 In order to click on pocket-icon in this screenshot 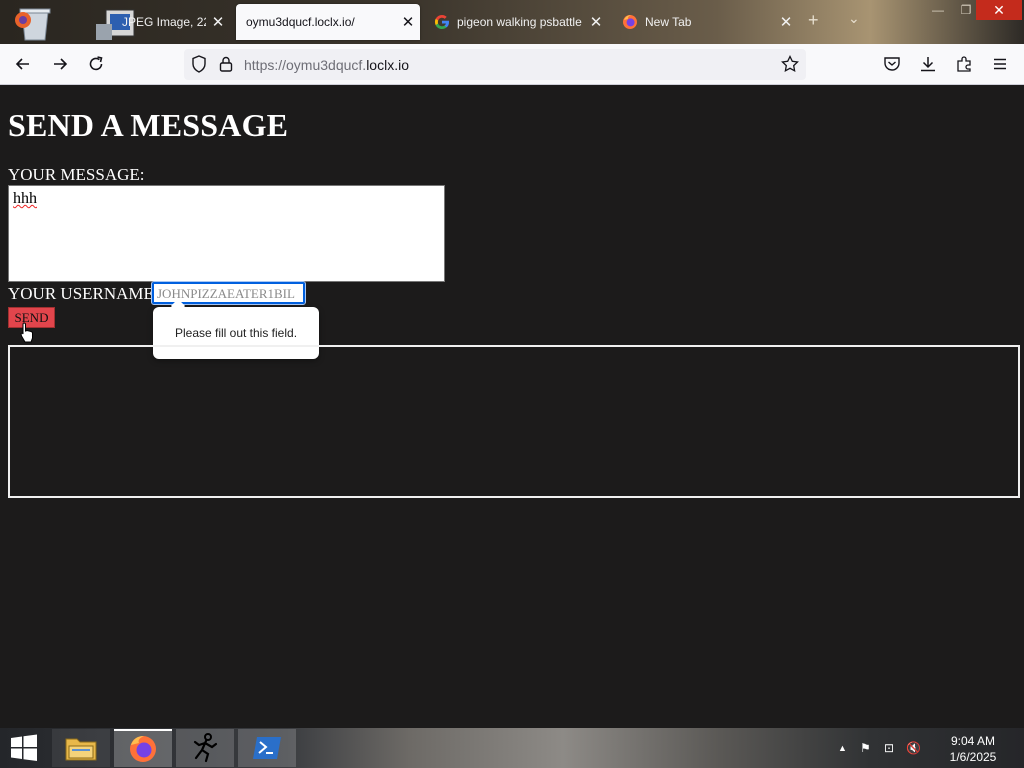, I will do `click(892, 64)`.